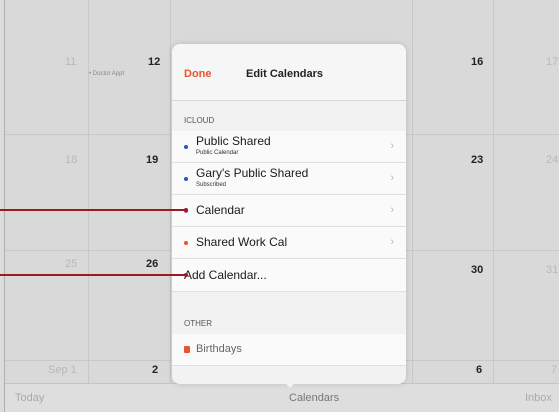 The image size is (559, 412). What do you see at coordinates (538, 398) in the screenshot?
I see `inbox-button: Inbox` at bounding box center [538, 398].